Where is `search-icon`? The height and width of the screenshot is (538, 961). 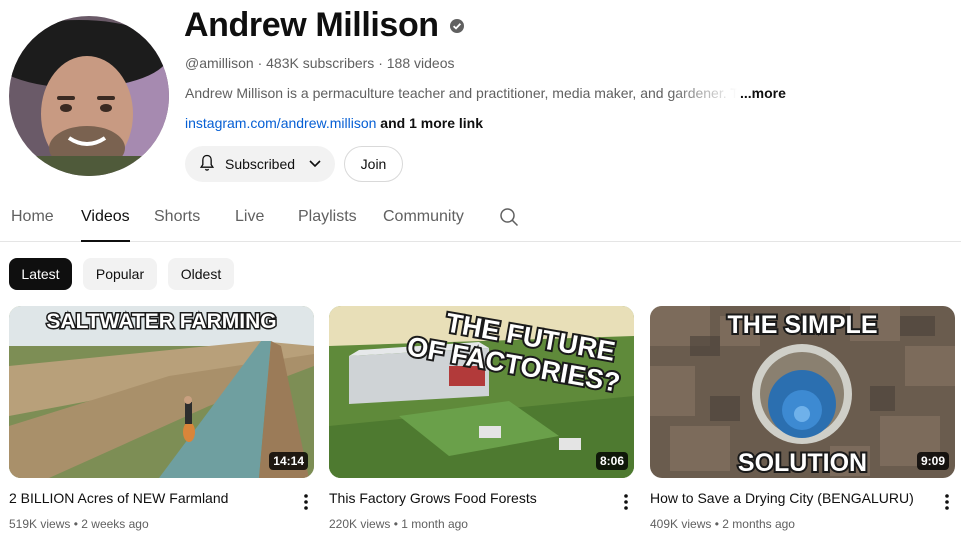
search-icon is located at coordinates (509, 217).